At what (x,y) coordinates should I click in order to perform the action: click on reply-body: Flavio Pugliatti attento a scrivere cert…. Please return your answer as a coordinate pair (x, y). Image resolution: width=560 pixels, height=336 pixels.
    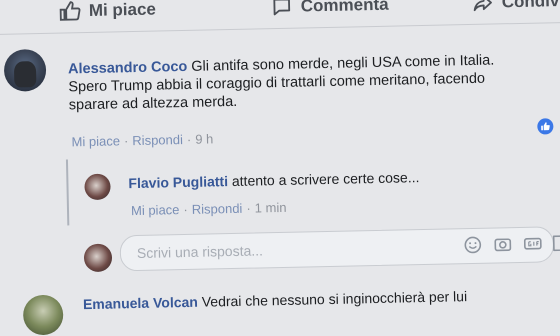
    Looking at the image, I should click on (273, 180).